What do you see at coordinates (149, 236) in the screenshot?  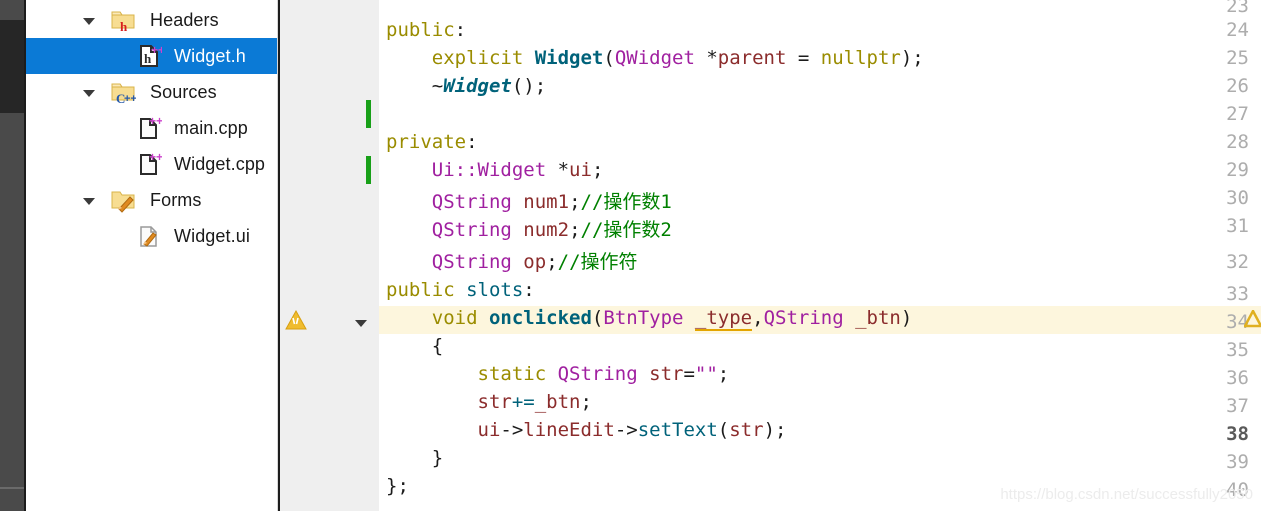 I see `file-ui-icon` at bounding box center [149, 236].